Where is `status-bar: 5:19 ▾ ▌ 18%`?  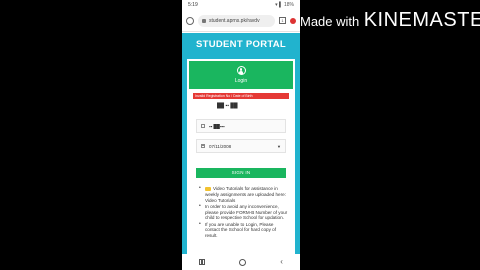
status-bar: 5:19 ▾ ▌ 18% is located at coordinates (241, 5).